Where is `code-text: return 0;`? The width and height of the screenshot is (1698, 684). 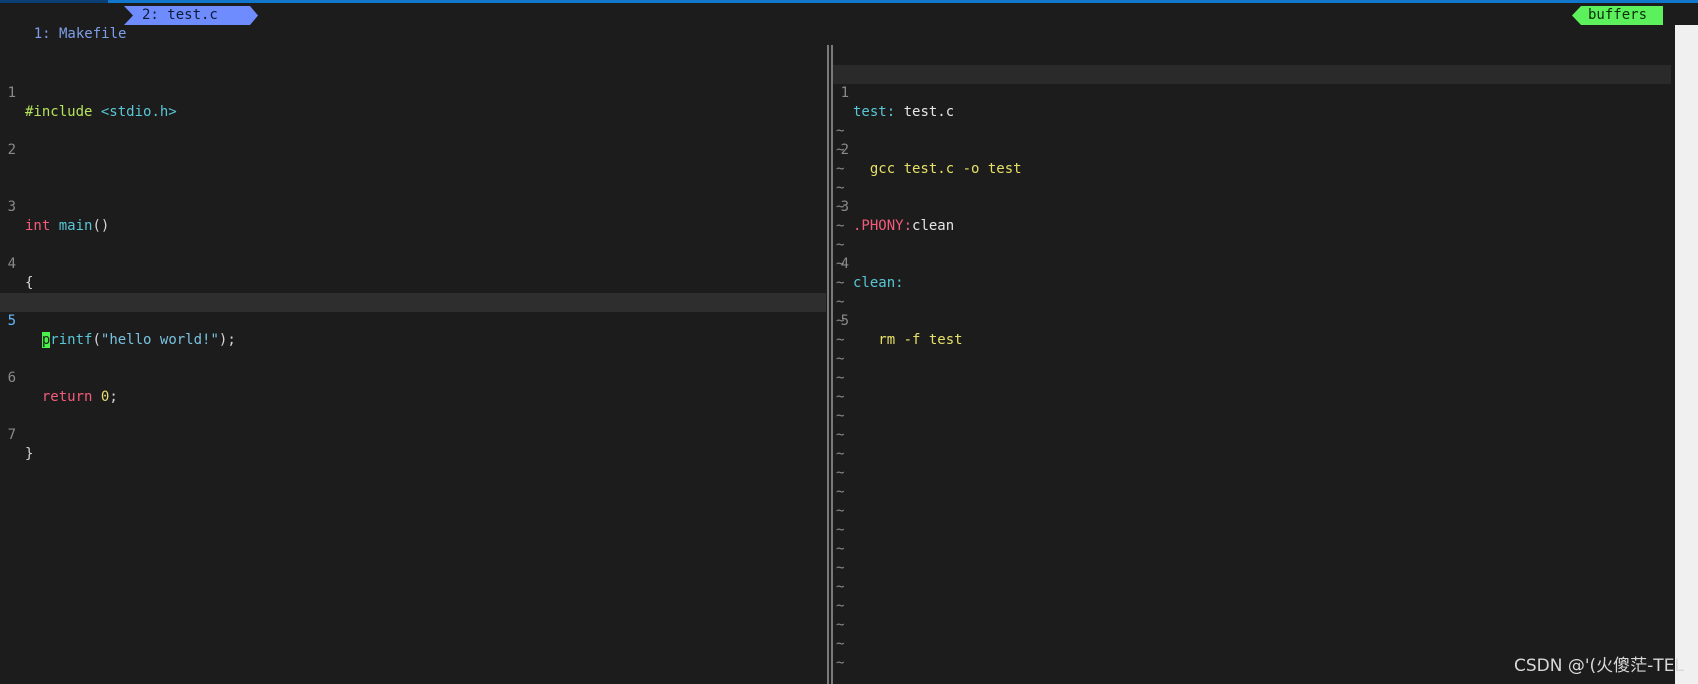 code-text: return 0; is located at coordinates (79, 397).